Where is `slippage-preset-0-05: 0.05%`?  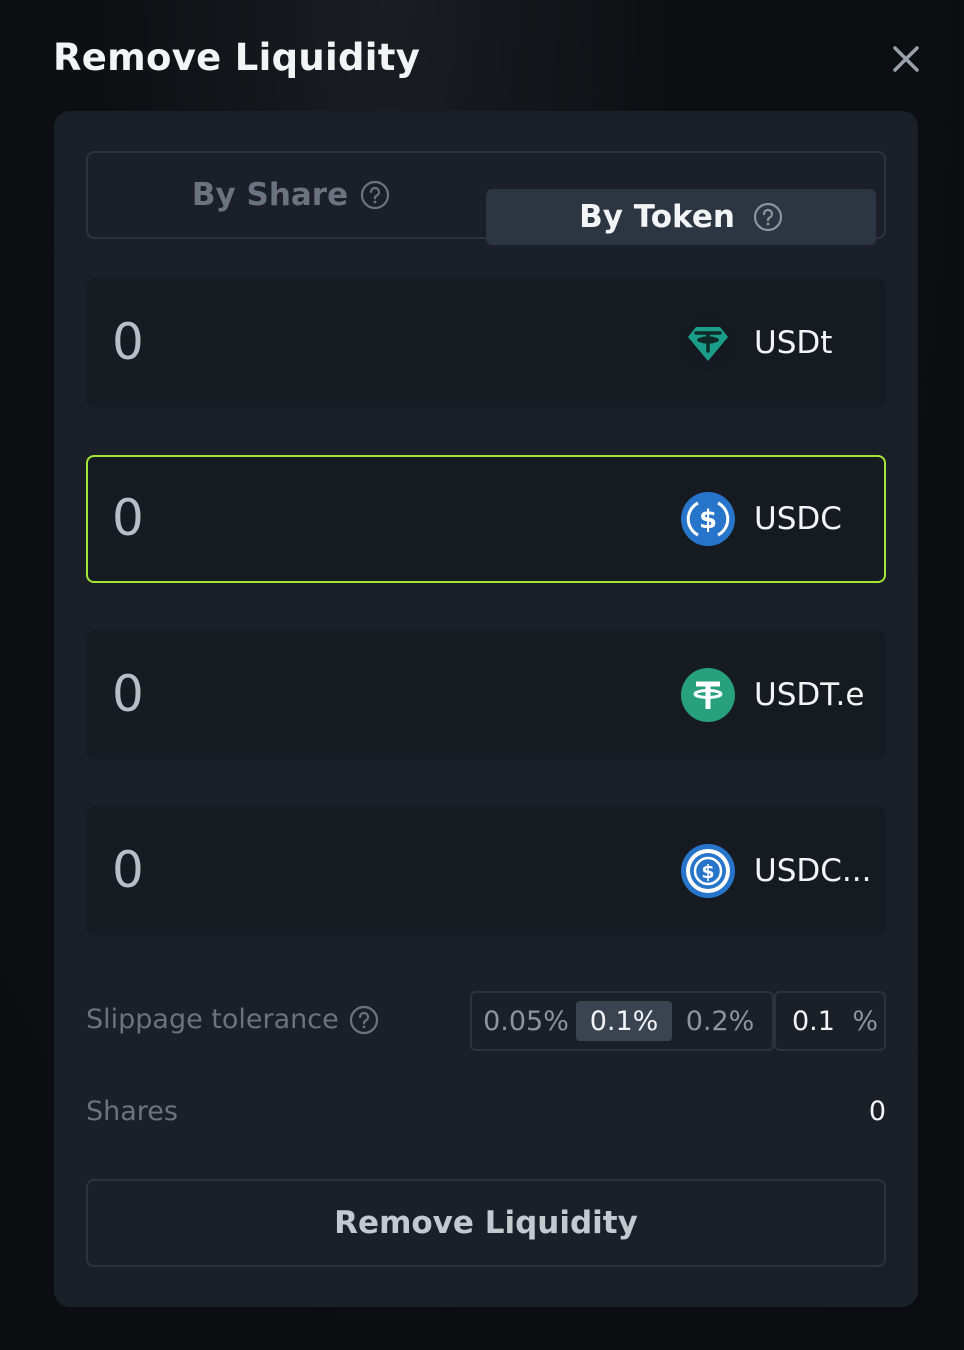
slippage-preset-0-05: 0.05% is located at coordinates (526, 1021).